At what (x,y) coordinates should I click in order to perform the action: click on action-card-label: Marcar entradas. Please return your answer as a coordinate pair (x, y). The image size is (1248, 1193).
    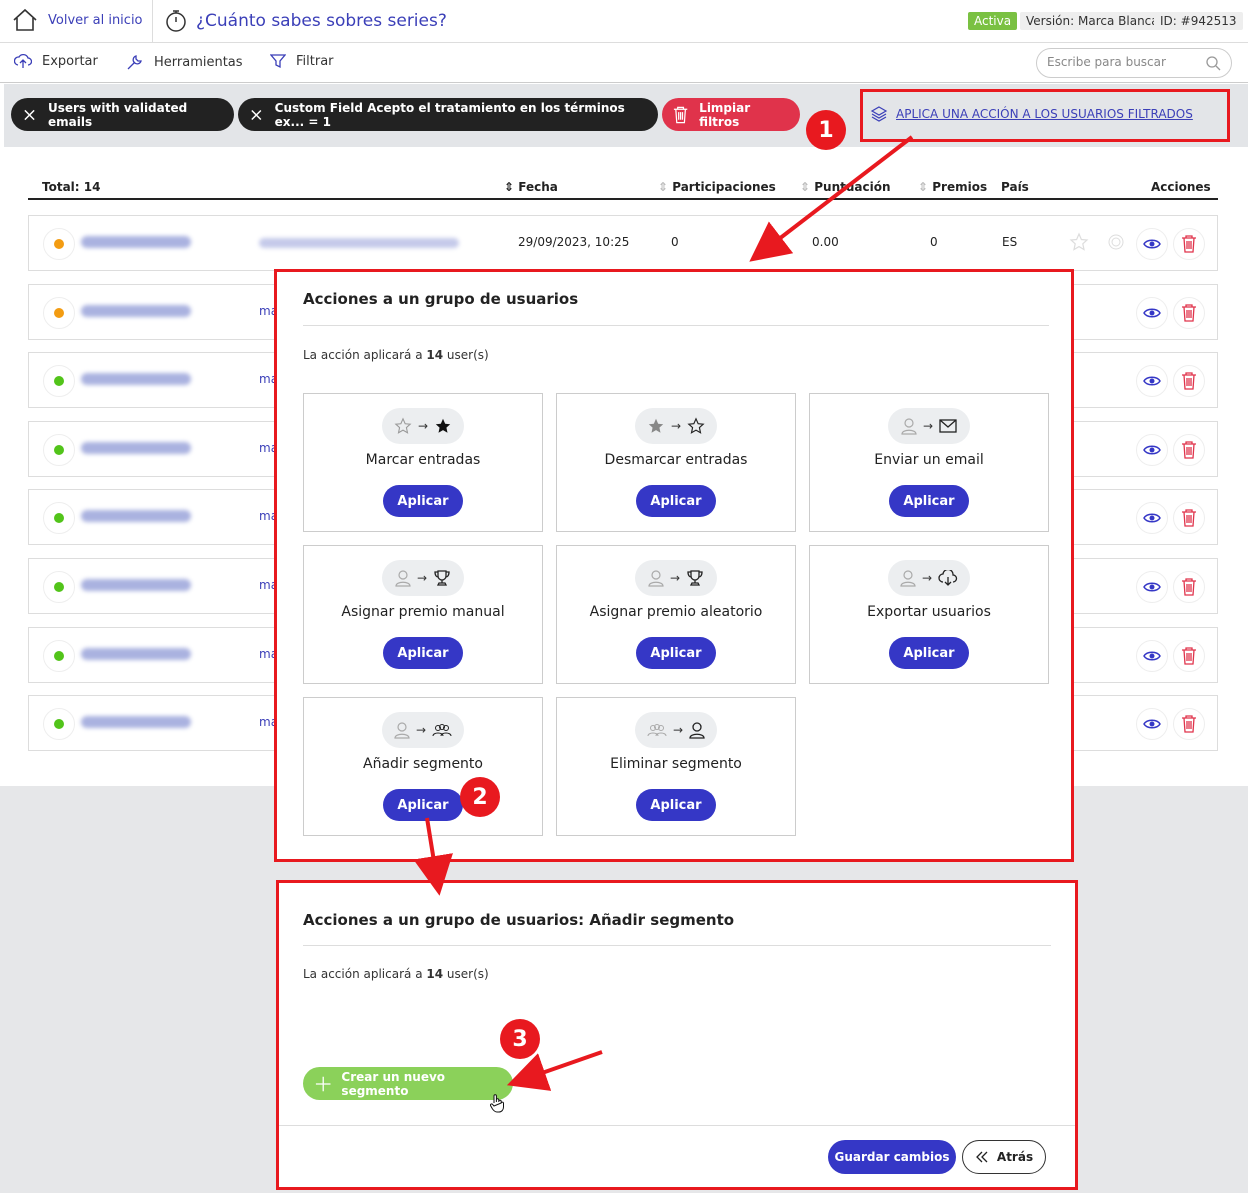
    Looking at the image, I should click on (423, 460).